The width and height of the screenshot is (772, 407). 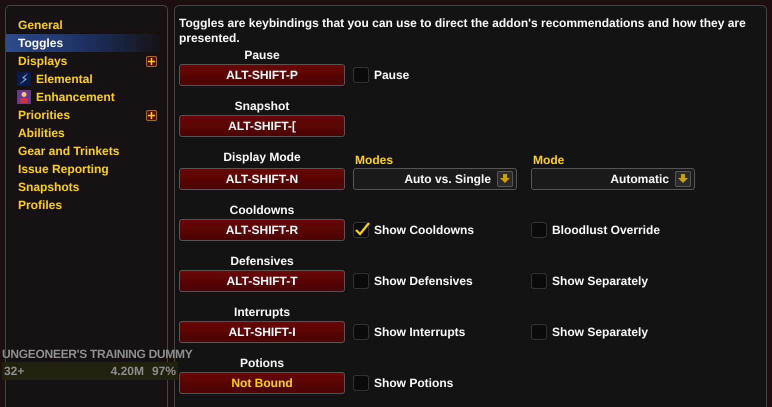 I want to click on nameplate-health: 4.20M, so click(x=127, y=371).